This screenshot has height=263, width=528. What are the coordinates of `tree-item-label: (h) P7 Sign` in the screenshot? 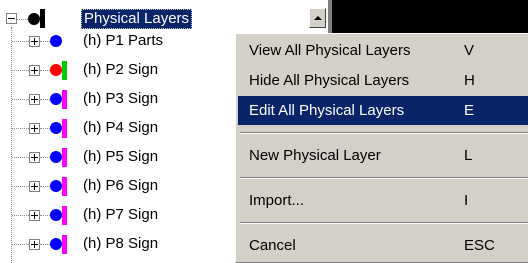 It's located at (120, 215).